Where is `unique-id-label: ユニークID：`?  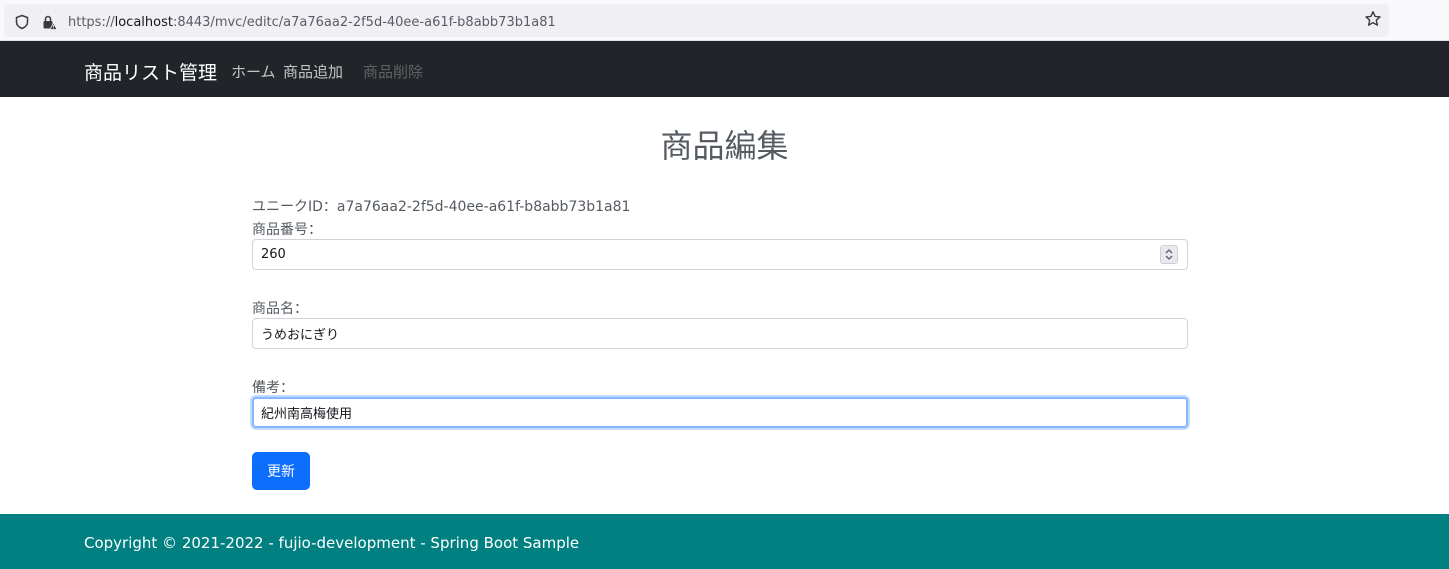 unique-id-label: ユニークID： is located at coordinates (294, 207).